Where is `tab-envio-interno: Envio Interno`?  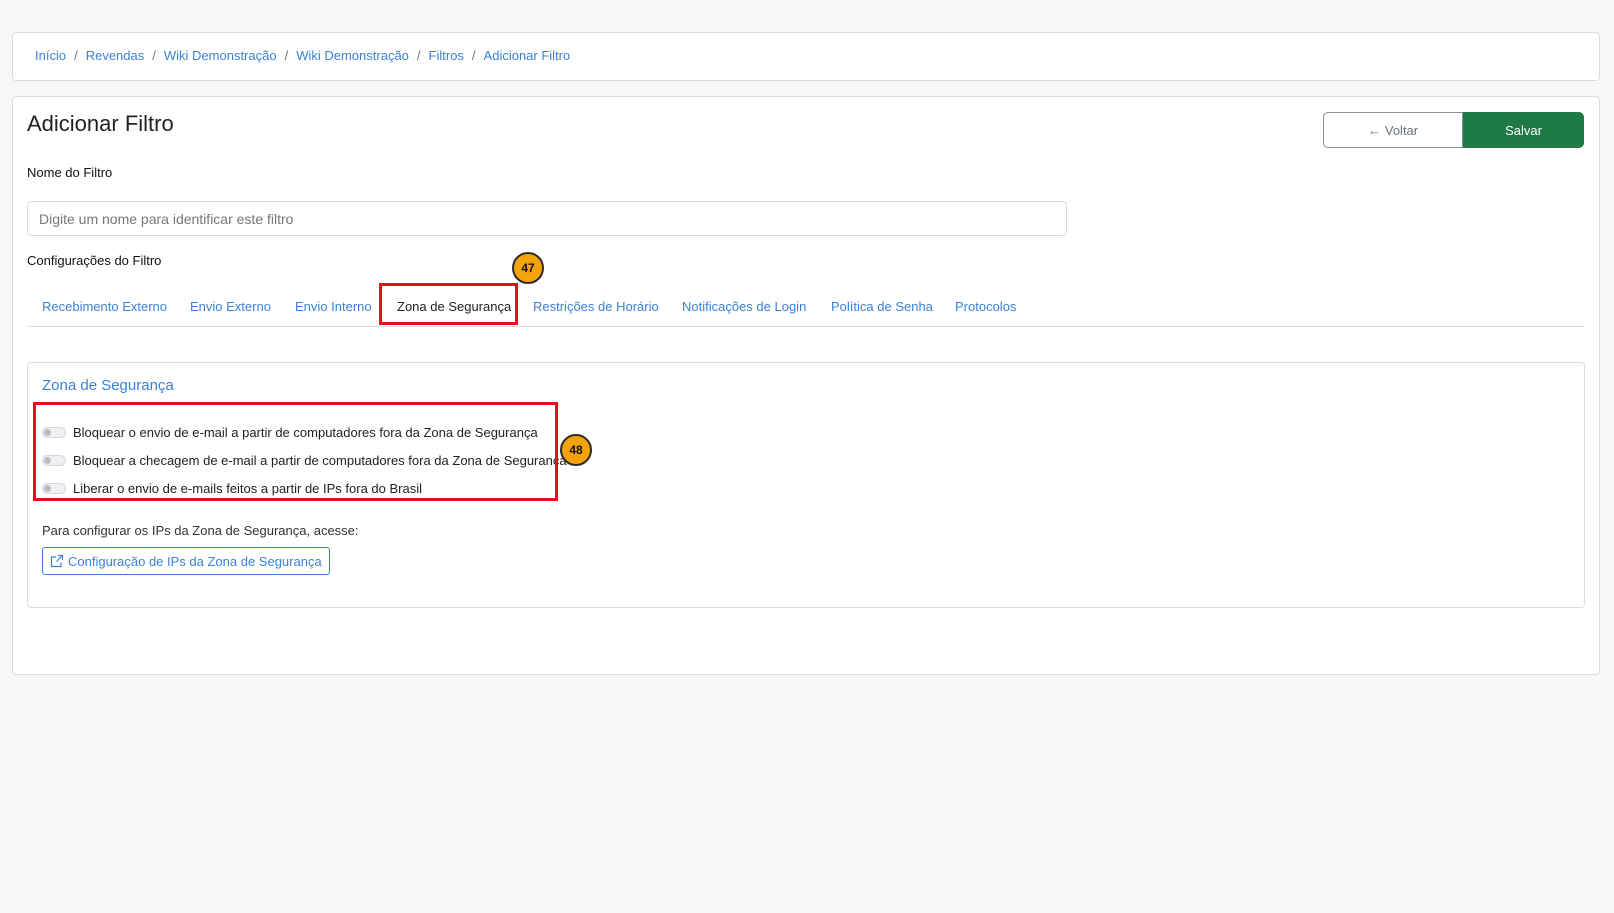
tab-envio-interno: Envio Interno is located at coordinates (333, 306).